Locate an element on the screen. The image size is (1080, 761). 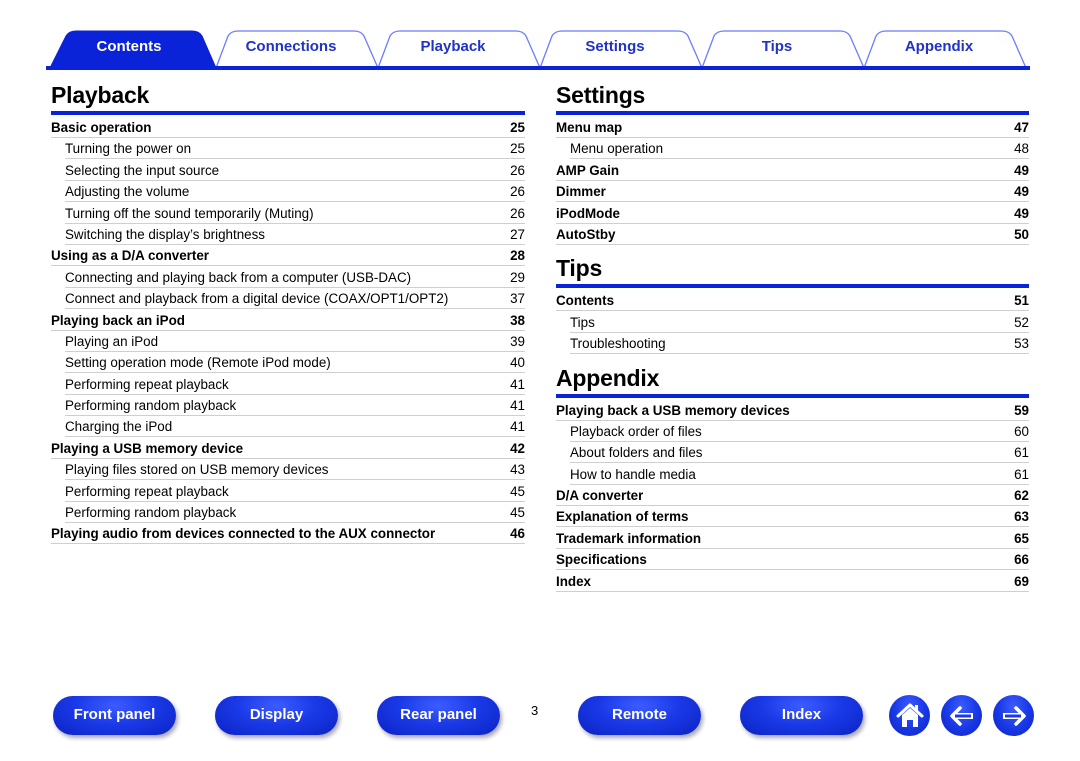
toc-label: Trademark information is located at coordinates (629, 538).